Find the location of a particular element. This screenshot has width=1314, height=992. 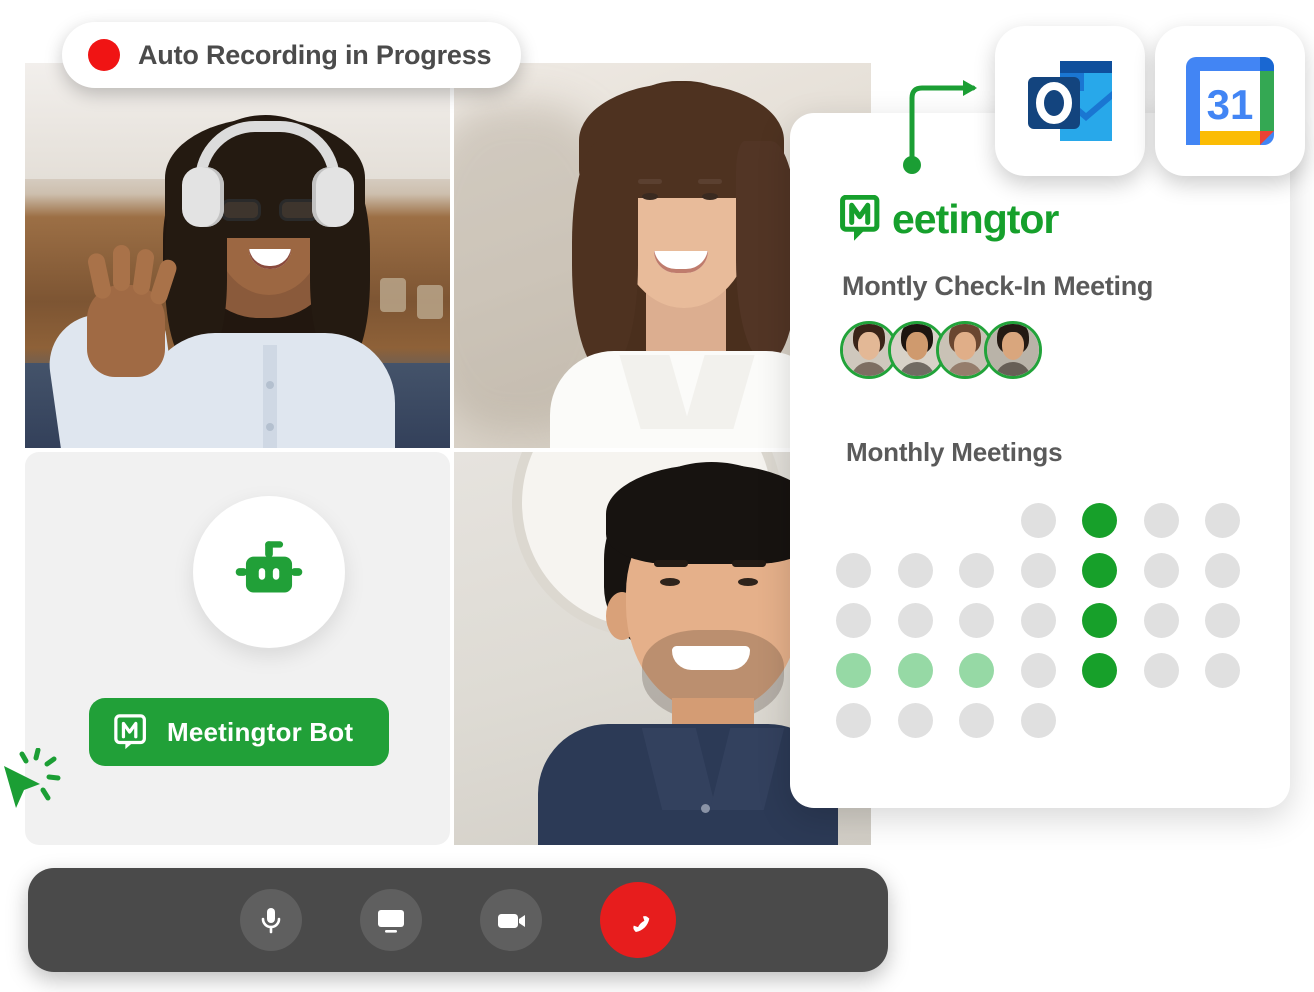

phone-hangup-icon is located at coordinates (641, 924).